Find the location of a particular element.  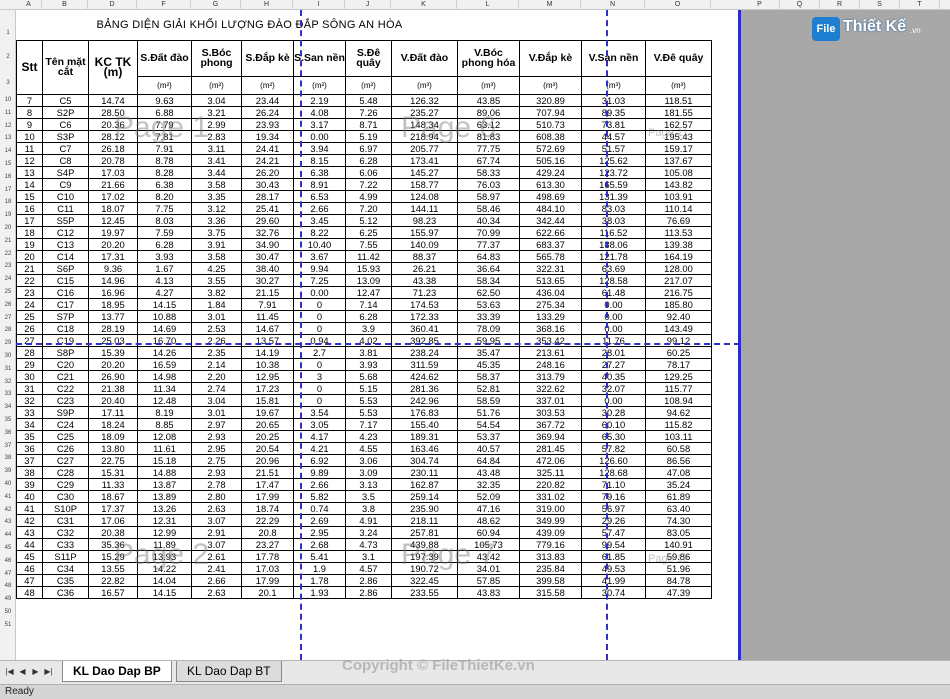

table-cell: 322.45 is located at coordinates (424, 580).